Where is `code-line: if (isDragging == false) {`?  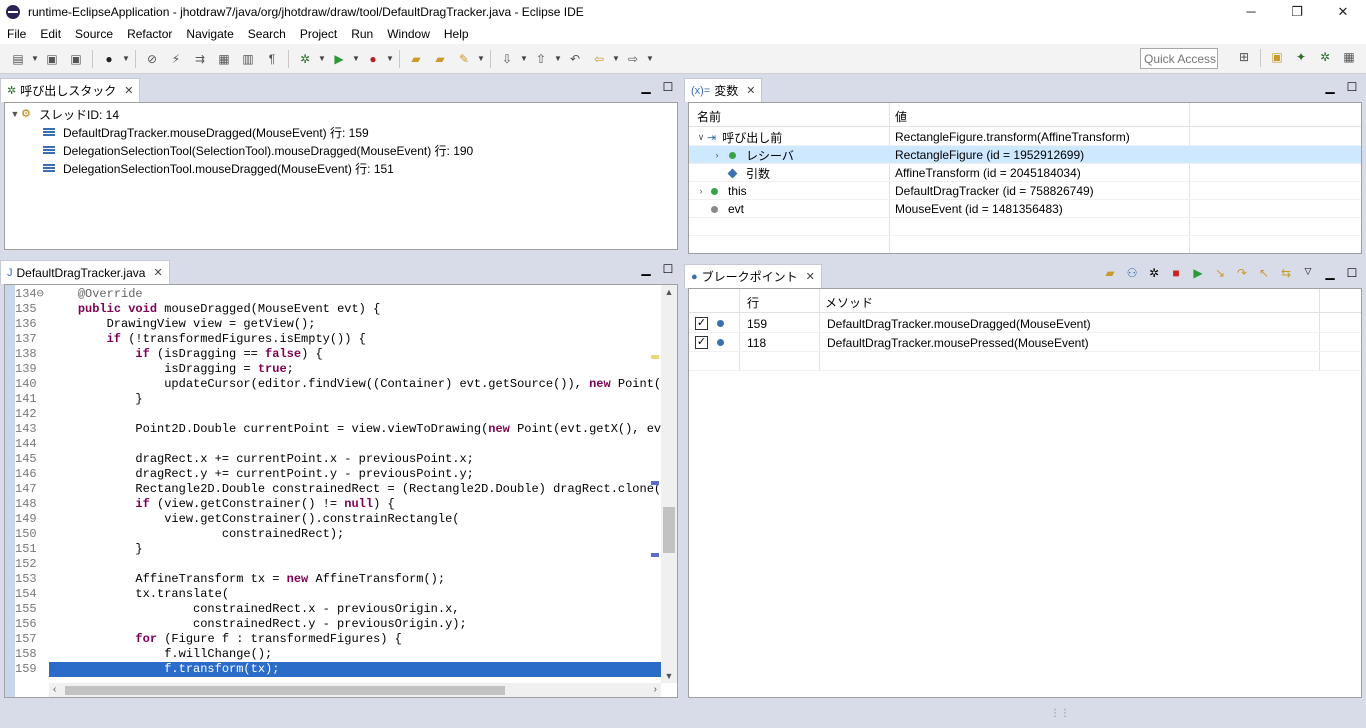 code-line: if (isDragging == false) { is located at coordinates (355, 354).